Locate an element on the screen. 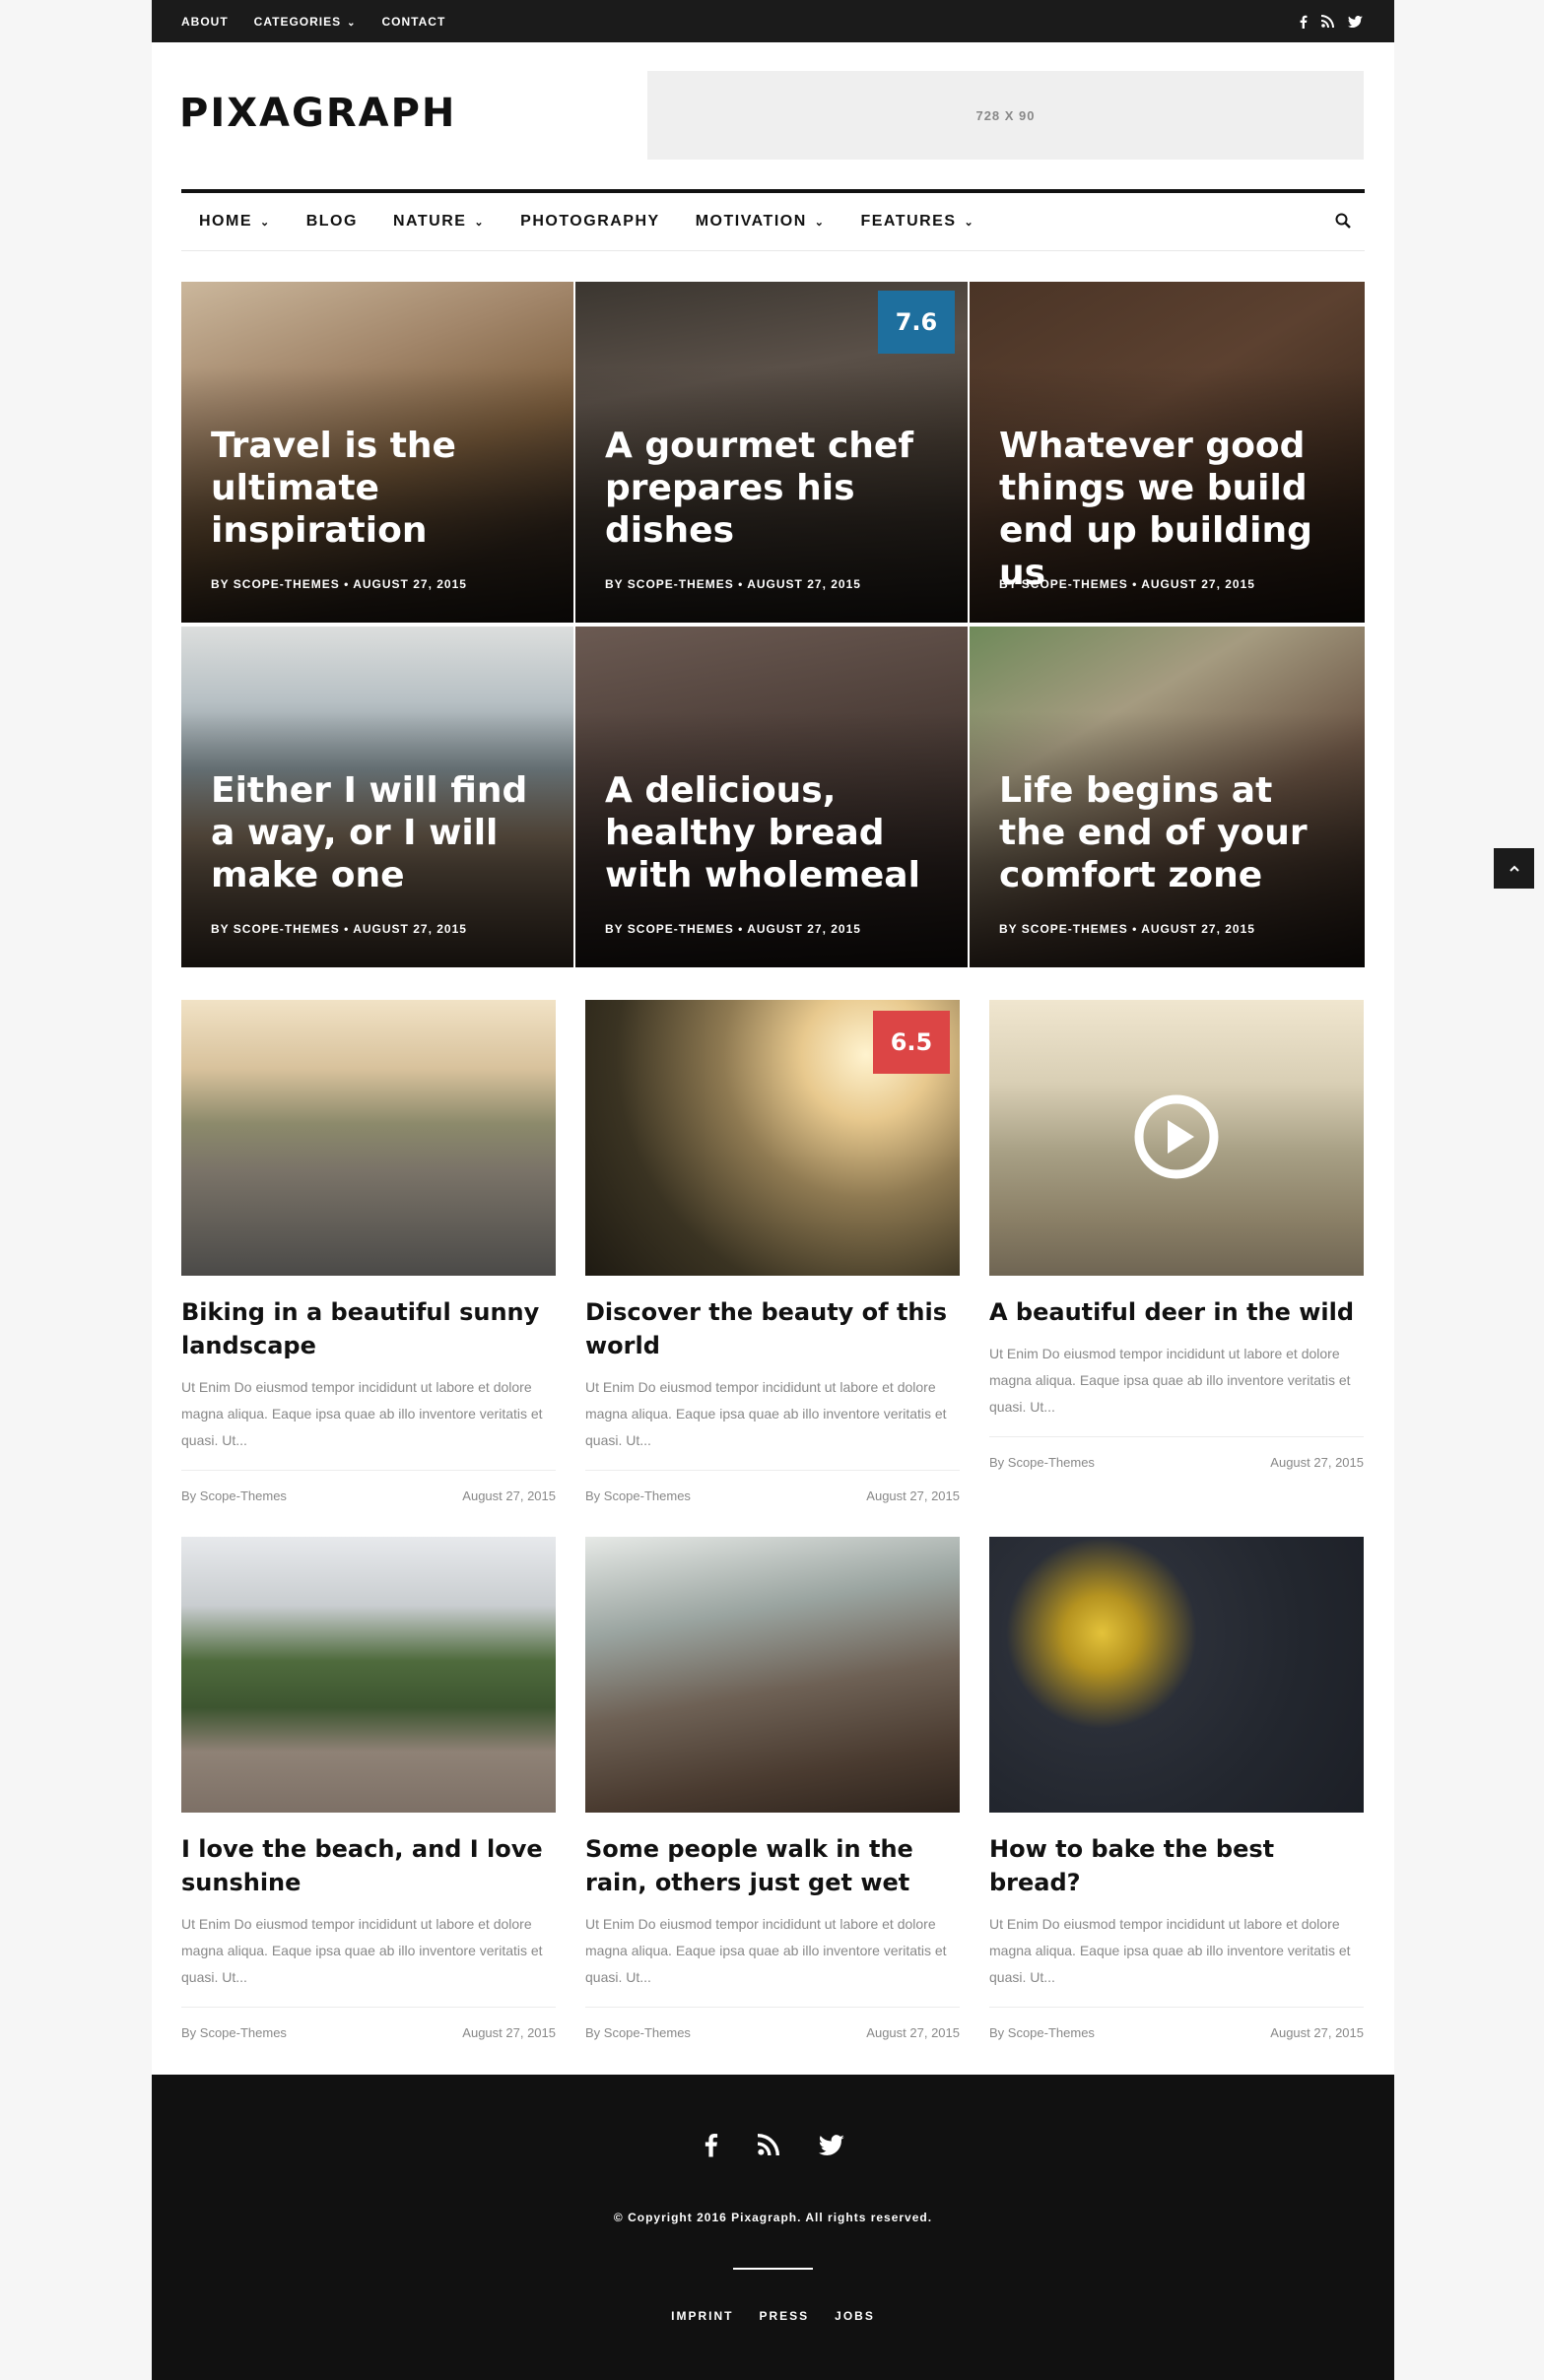 The width and height of the screenshot is (1544, 2380). nav-item-home: HOME ⌄ is located at coordinates (235, 222).